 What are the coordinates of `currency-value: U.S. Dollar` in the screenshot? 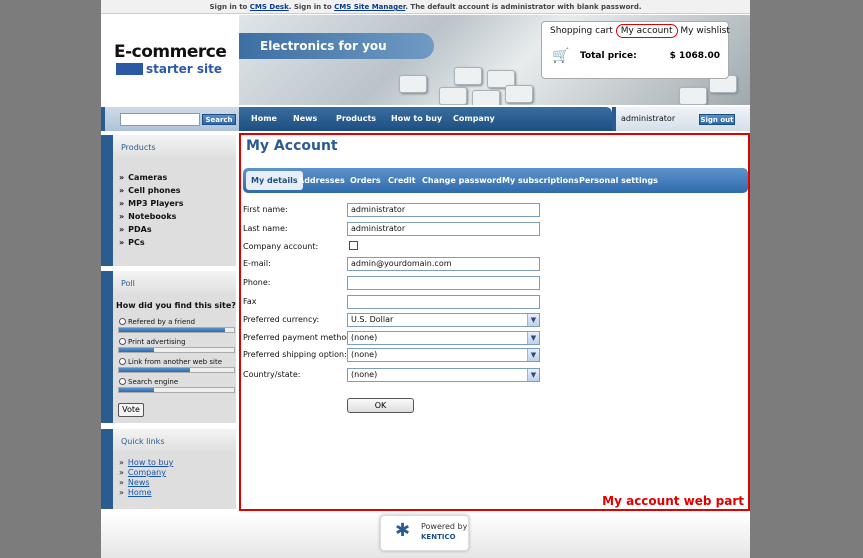 It's located at (372, 319).